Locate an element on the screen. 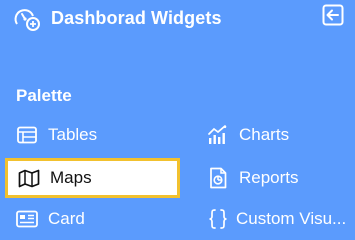 The height and width of the screenshot is (240, 355). collapse-sidebar-button is located at coordinates (333, 15).